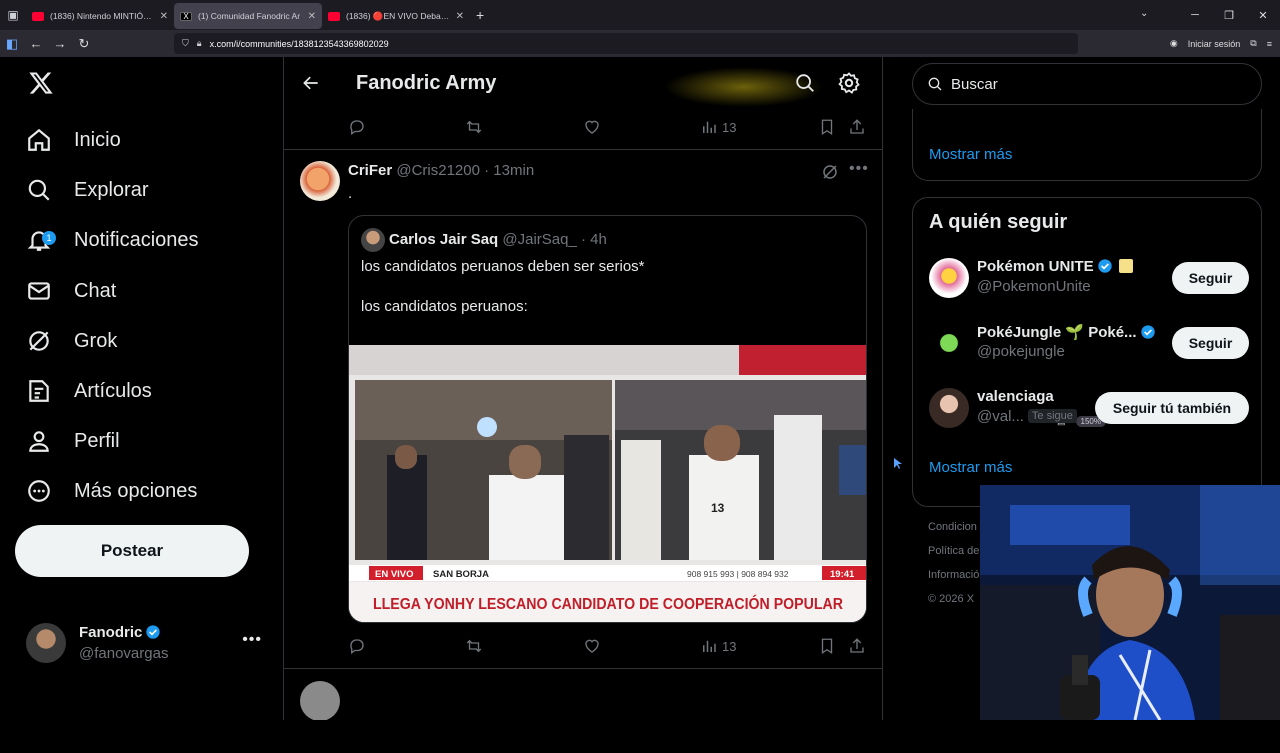  What do you see at coordinates (608, 127) in the screenshot?
I see `tweet-actions: 13` at bounding box center [608, 127].